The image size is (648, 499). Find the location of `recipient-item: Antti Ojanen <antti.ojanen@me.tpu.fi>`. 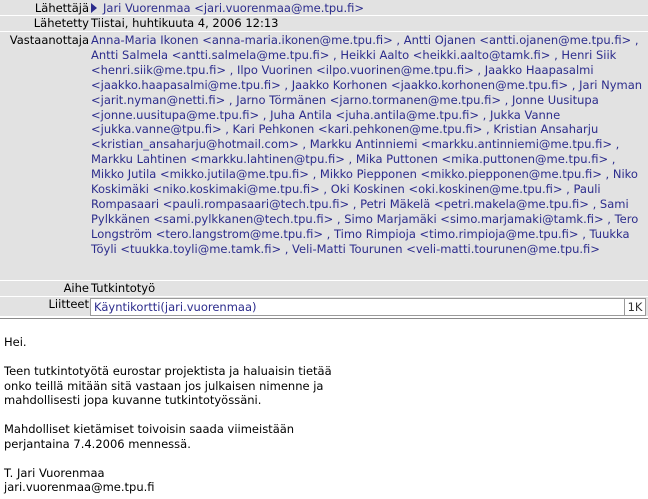

recipient-item: Antti Ojanen <antti.ojanen@me.tpu.fi> is located at coordinates (517, 40).